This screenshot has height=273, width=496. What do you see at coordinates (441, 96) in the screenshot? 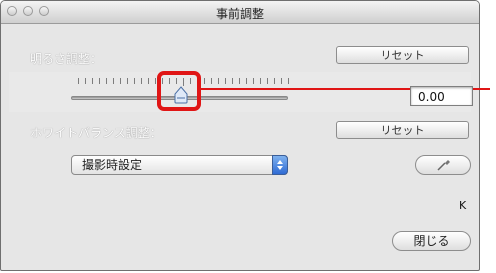
I see `brightness-value-field: 0.00` at bounding box center [441, 96].